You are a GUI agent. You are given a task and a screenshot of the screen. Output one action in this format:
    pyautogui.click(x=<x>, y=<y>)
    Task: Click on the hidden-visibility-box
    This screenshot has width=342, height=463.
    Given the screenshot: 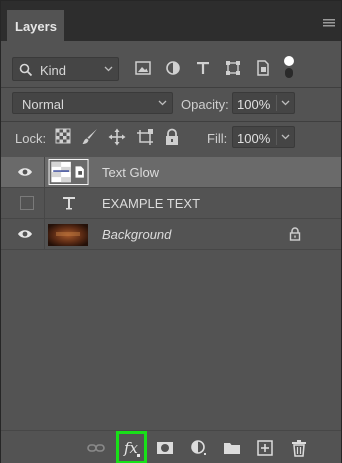 What is the action you would take?
    pyautogui.click(x=27, y=203)
    